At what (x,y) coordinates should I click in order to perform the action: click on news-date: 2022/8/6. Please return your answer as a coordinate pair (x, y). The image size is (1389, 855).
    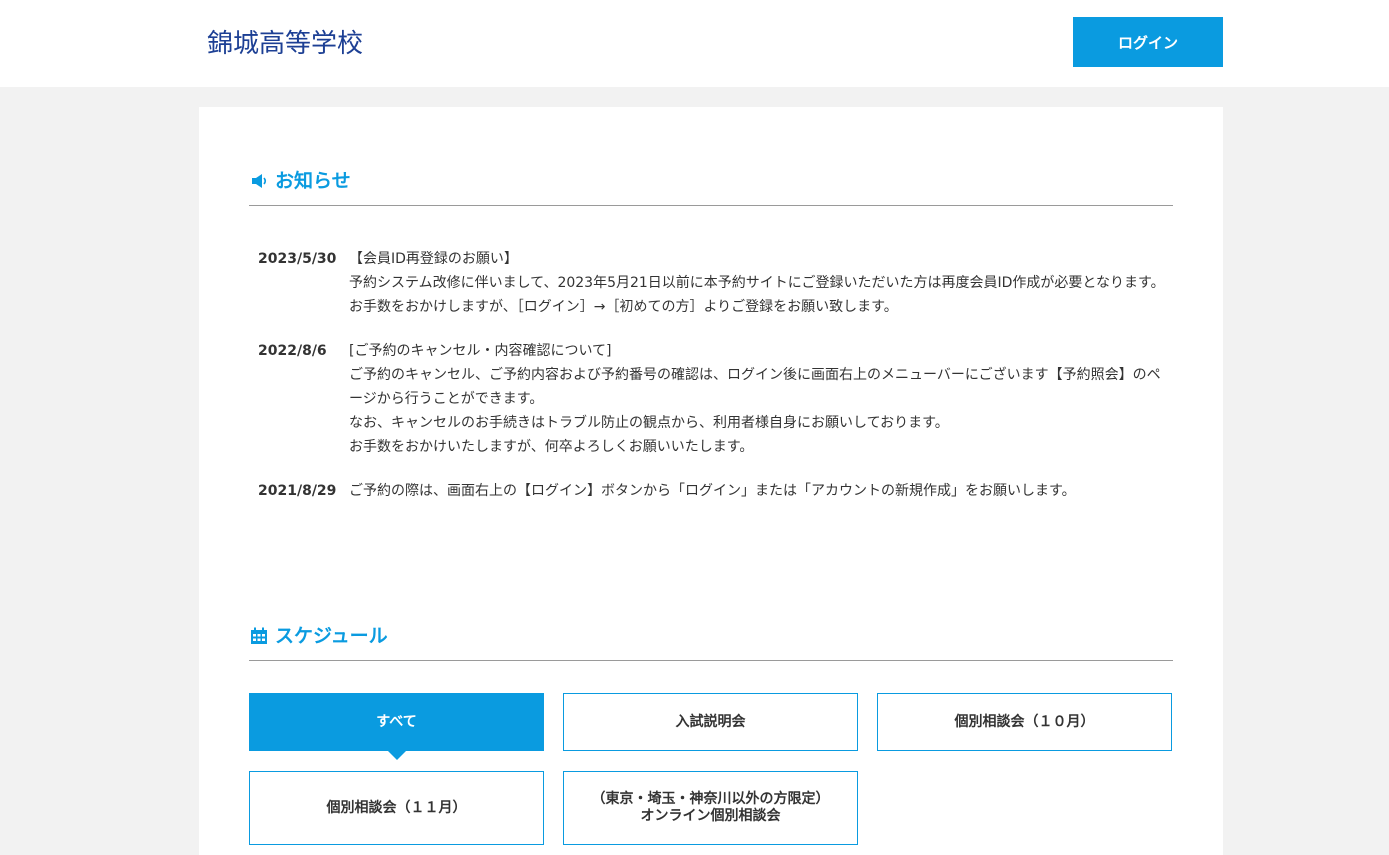
    Looking at the image, I should click on (292, 351).